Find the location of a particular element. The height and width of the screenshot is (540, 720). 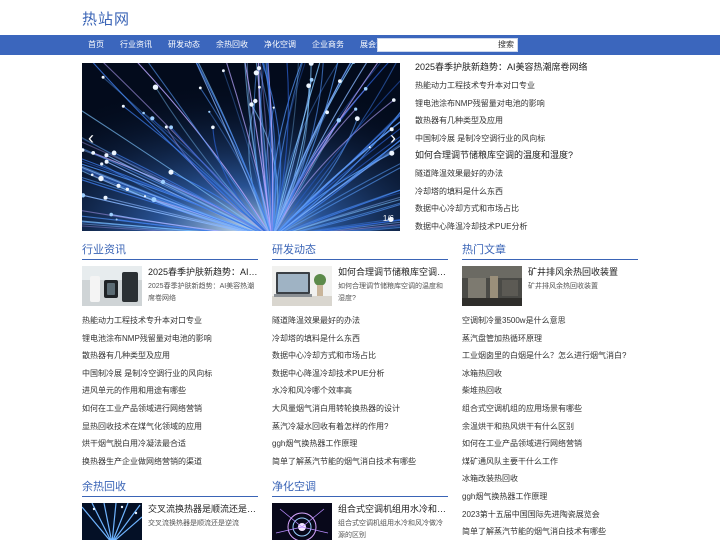

headline-big: 如何合理调节储粮库空调的温度和湿度? is located at coordinates (530, 156).